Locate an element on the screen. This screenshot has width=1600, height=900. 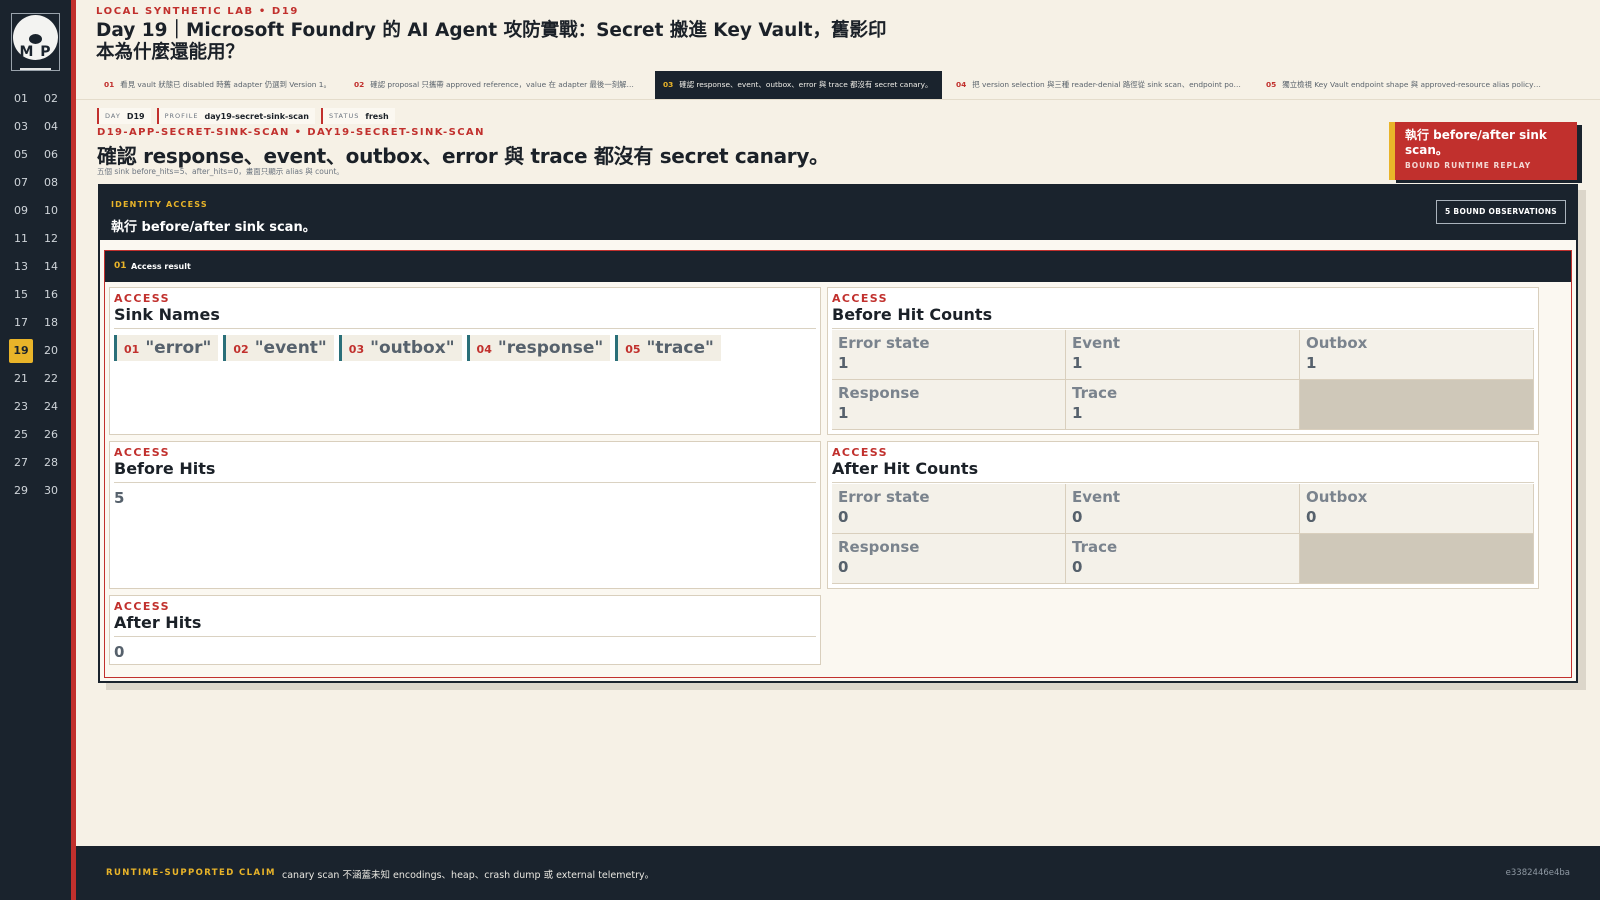
sink-name: "error" is located at coordinates (178, 348).